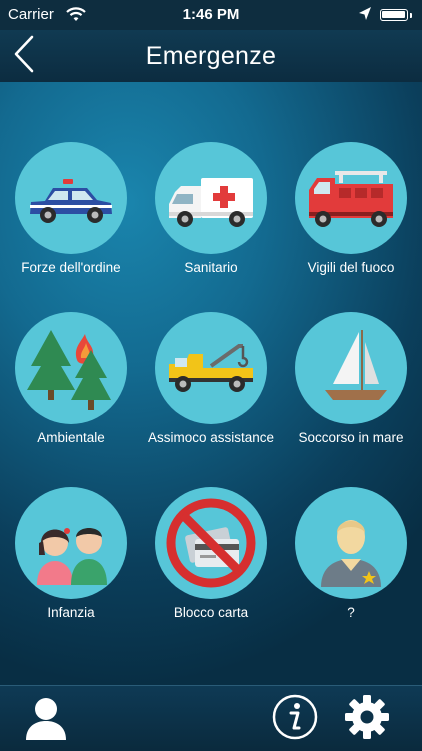 The width and height of the screenshot is (422, 751). I want to click on info-icon, so click(295, 717).